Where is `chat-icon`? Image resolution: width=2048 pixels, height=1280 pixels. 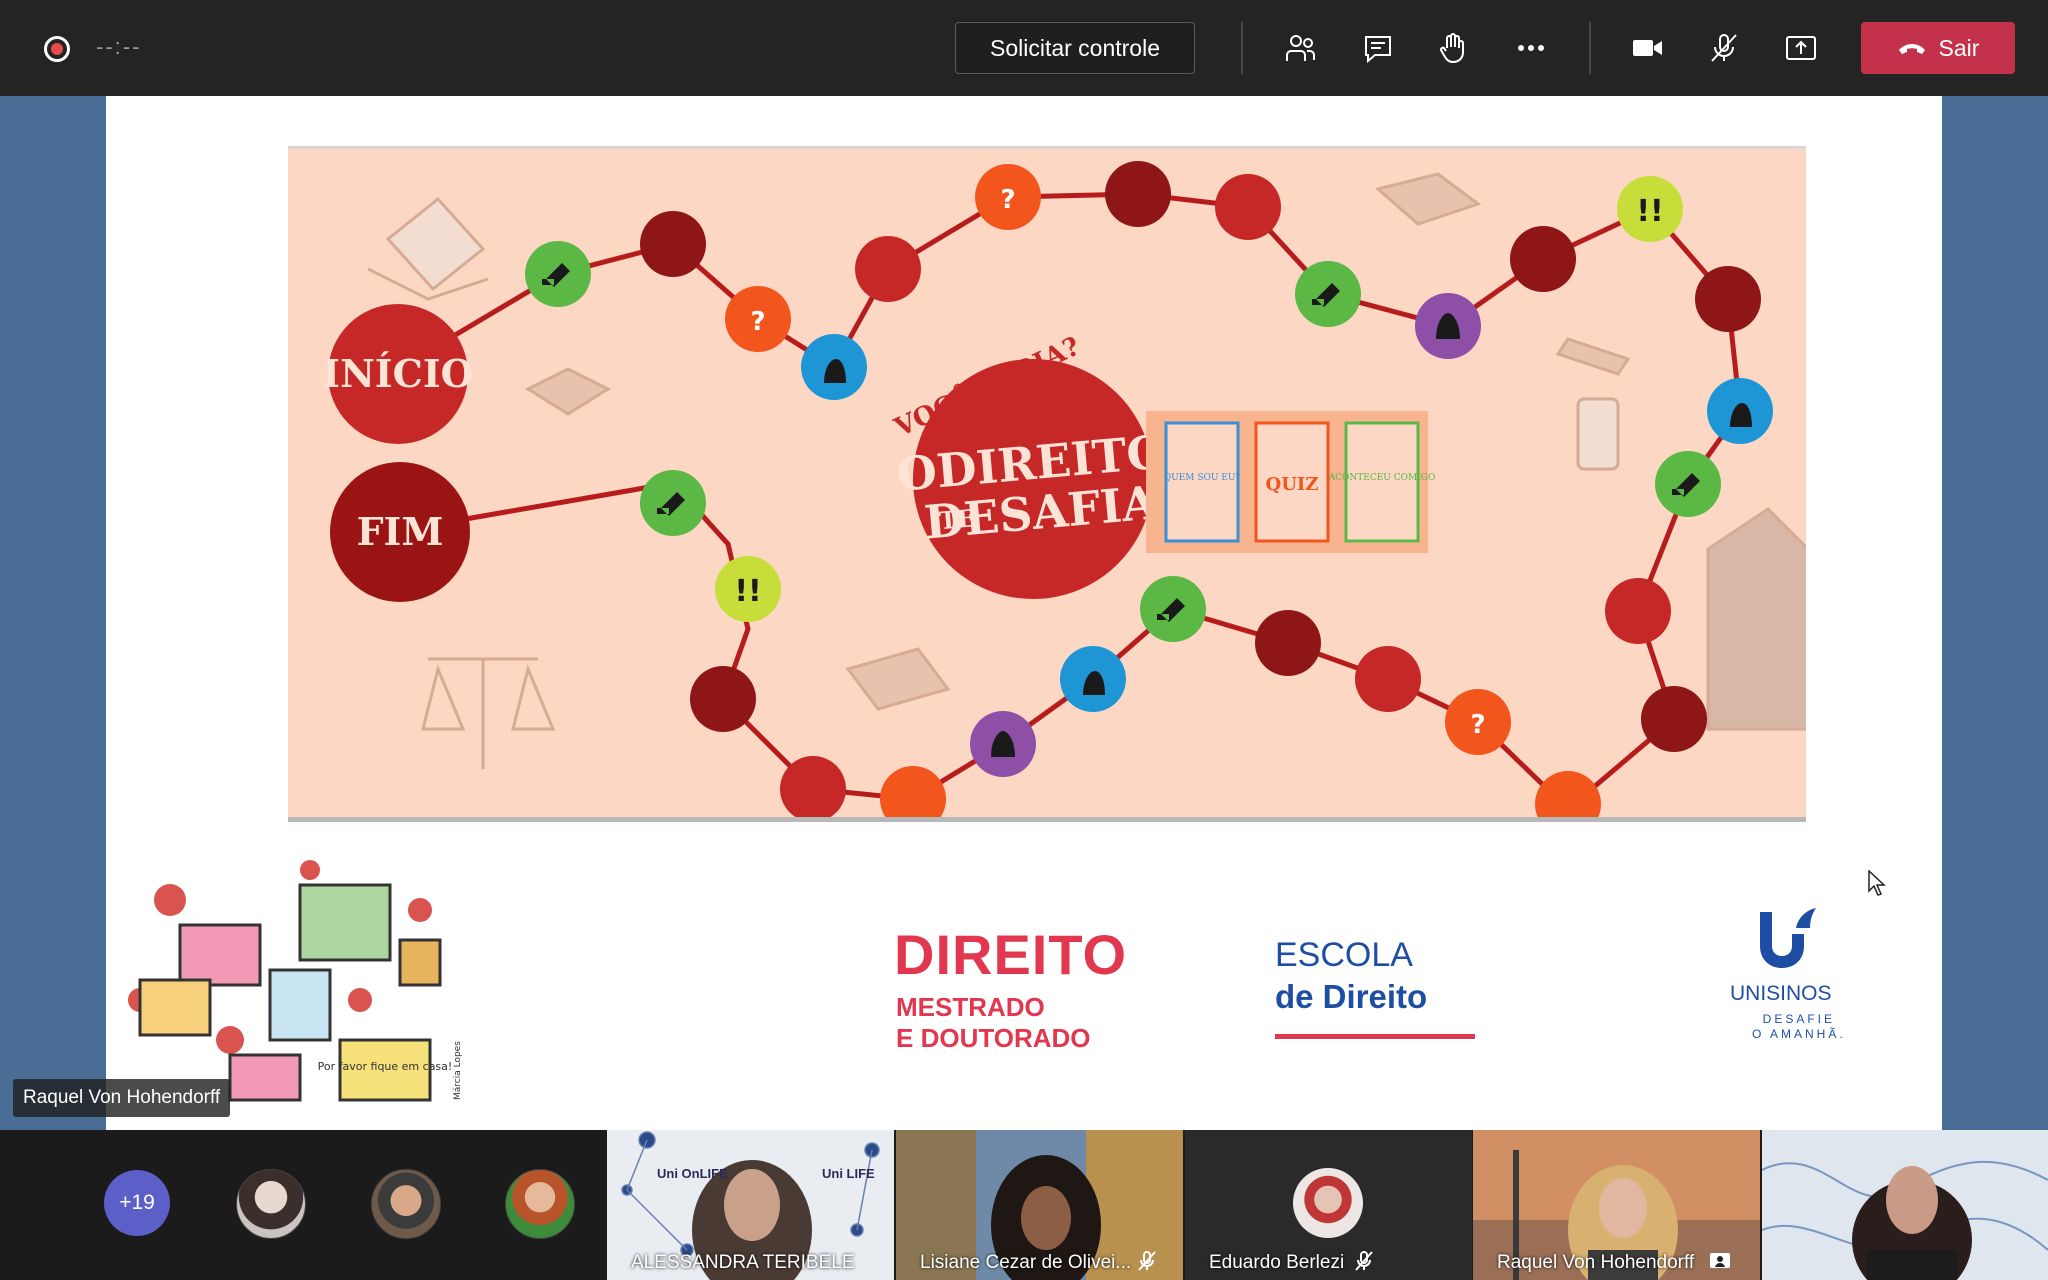
chat-icon is located at coordinates (1378, 48).